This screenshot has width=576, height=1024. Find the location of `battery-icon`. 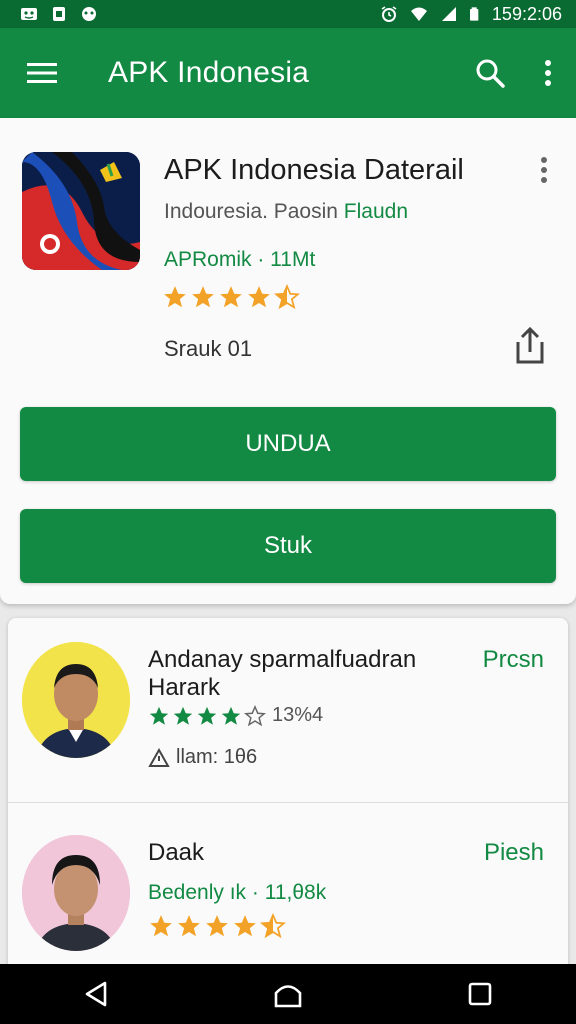

battery-icon is located at coordinates (474, 14).